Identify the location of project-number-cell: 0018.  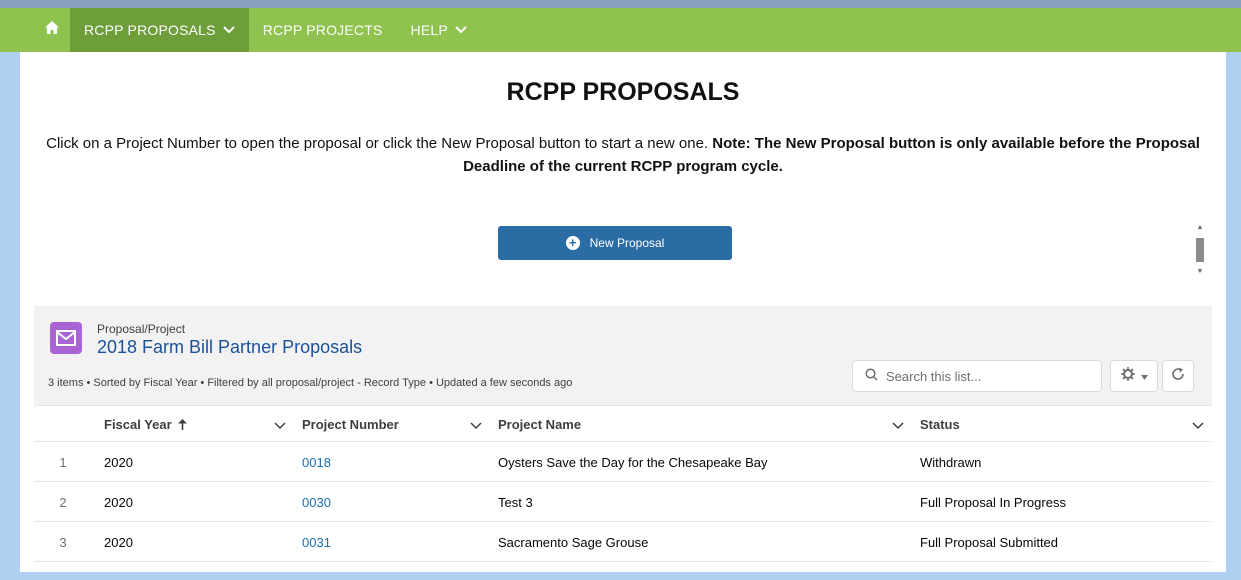
(316, 462).